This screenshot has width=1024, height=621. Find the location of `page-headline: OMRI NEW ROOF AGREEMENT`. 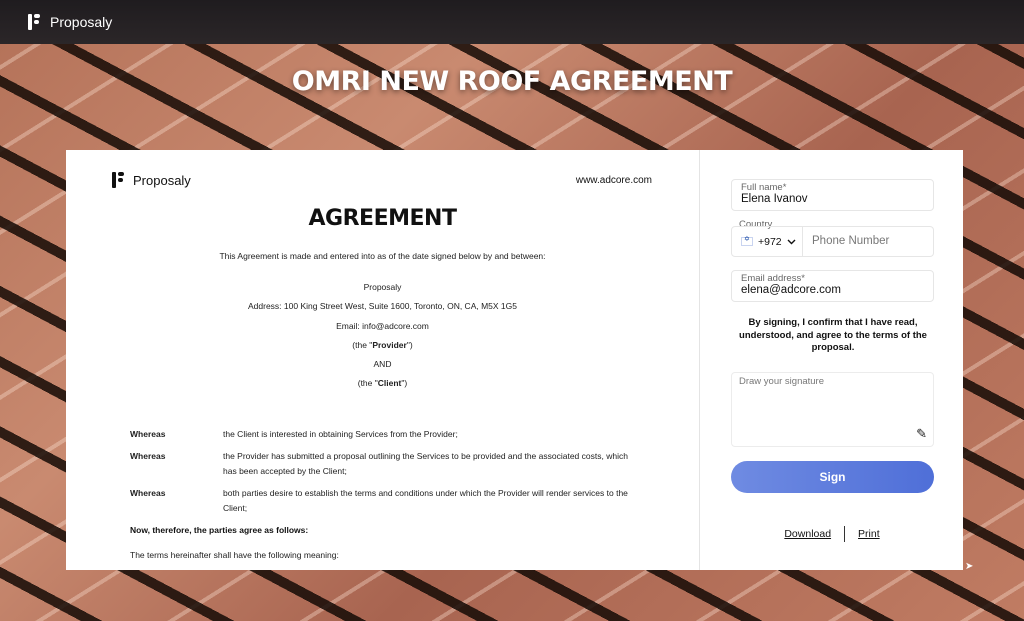

page-headline: OMRI NEW ROOF AGREEMENT is located at coordinates (512, 81).